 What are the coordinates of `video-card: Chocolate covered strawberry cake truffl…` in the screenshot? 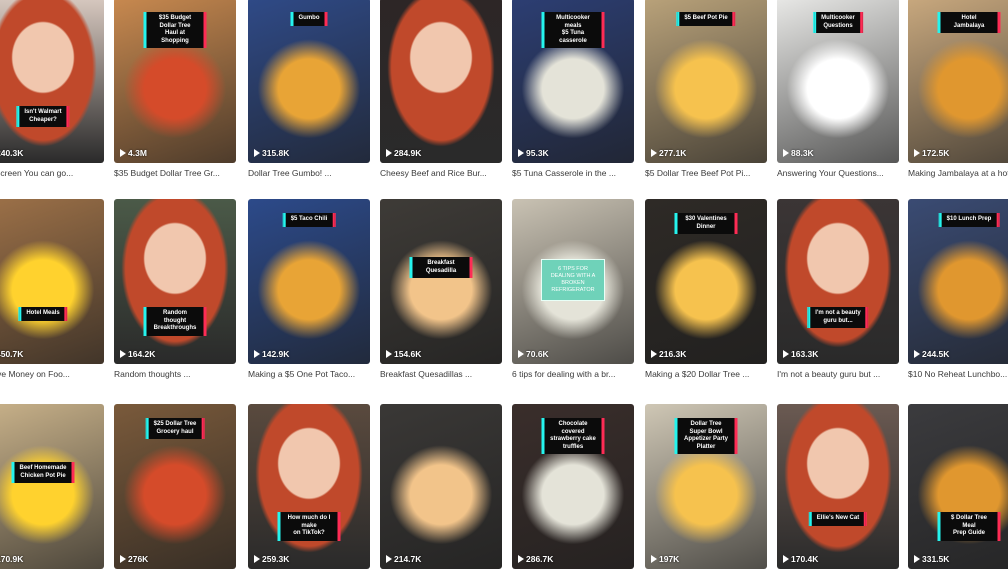 It's located at (573, 486).